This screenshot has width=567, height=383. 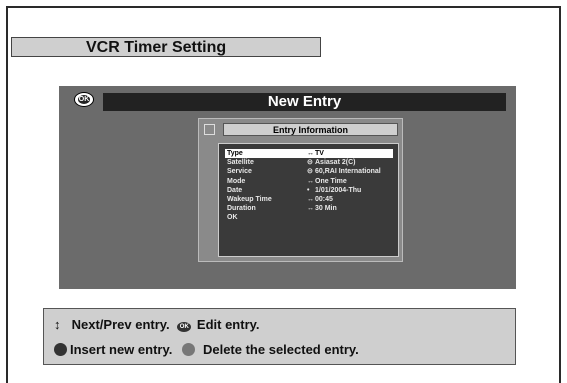 What do you see at coordinates (310, 129) in the screenshot?
I see `dialog-title: Entry Information` at bounding box center [310, 129].